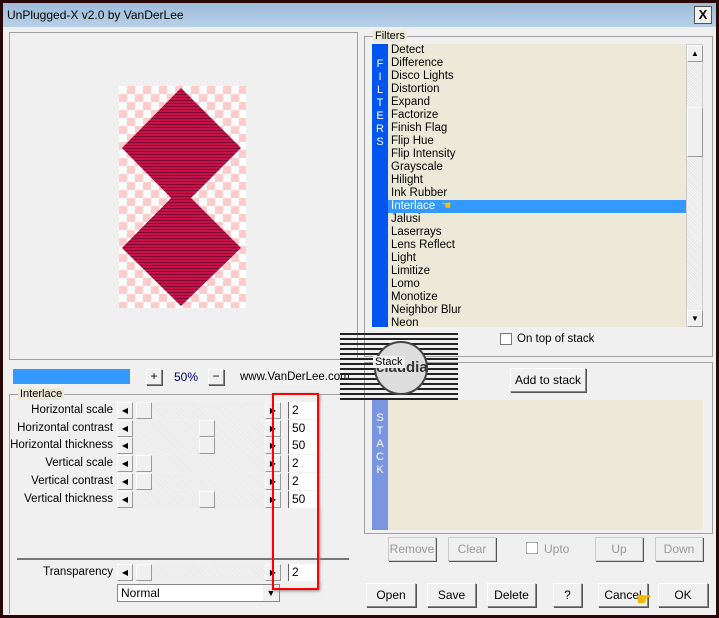 This screenshot has width=719, height=618. I want to click on strip-letter: L, so click(380, 90).